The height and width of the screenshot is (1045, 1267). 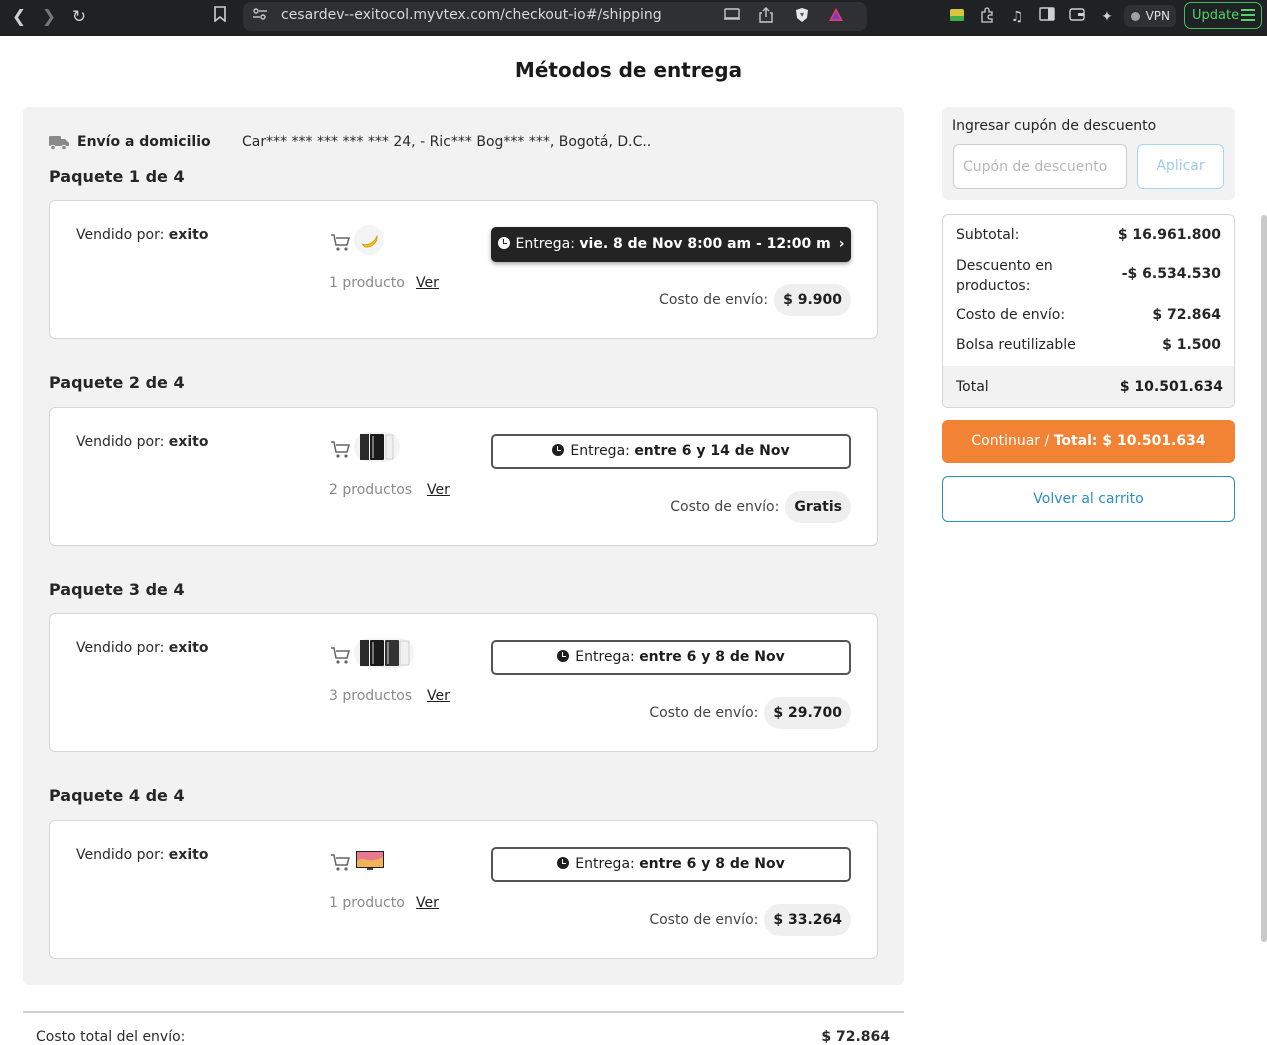 I want to click on package-title: Paquete 2 de 4, so click(x=117, y=382).